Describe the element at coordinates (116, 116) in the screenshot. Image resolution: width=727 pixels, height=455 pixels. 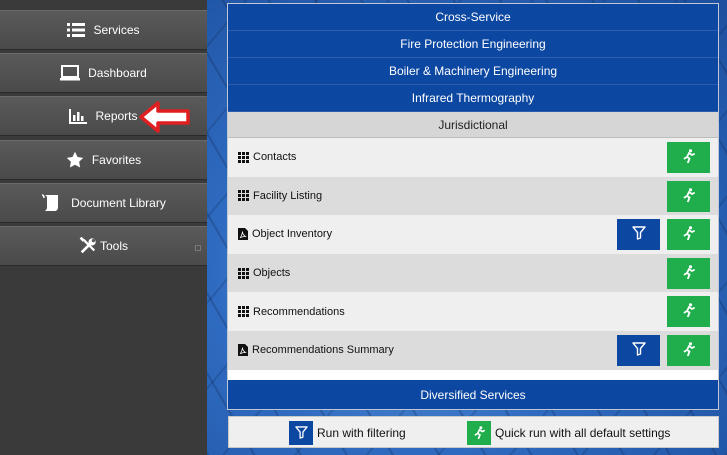
I see `sidebar-item-label: Reports` at that location.